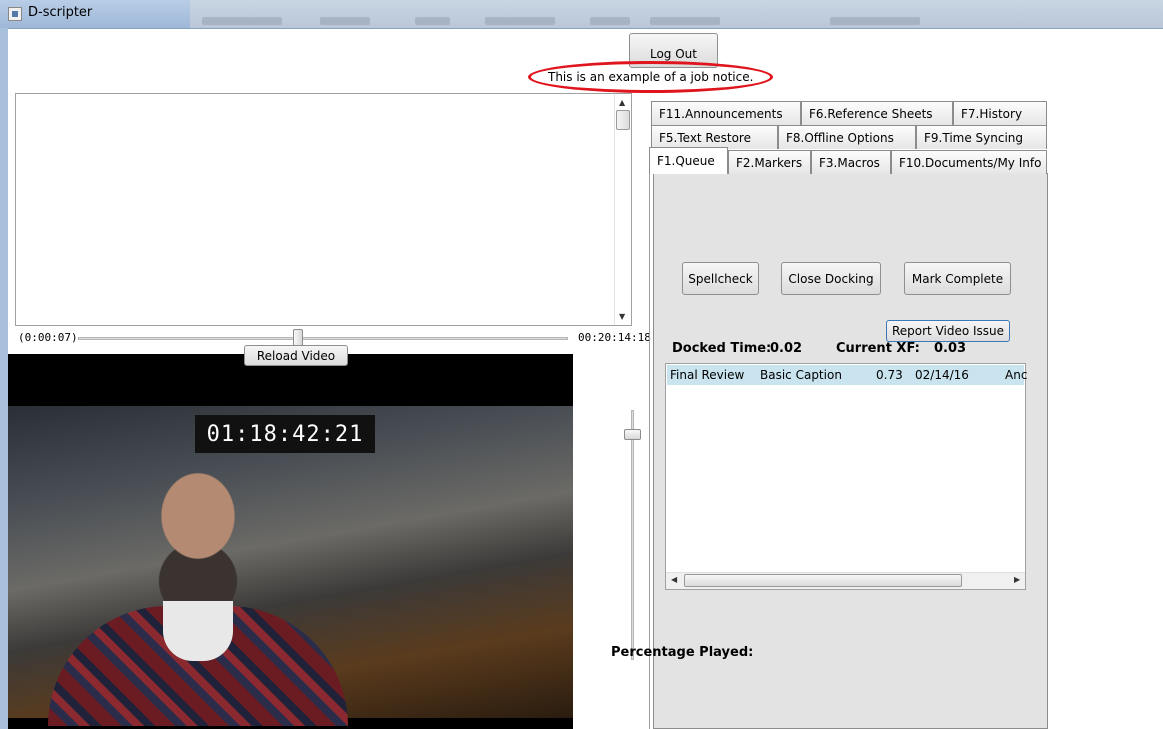  What do you see at coordinates (726, 113) in the screenshot?
I see `tab-announcements: F11.Announcements` at bounding box center [726, 113].